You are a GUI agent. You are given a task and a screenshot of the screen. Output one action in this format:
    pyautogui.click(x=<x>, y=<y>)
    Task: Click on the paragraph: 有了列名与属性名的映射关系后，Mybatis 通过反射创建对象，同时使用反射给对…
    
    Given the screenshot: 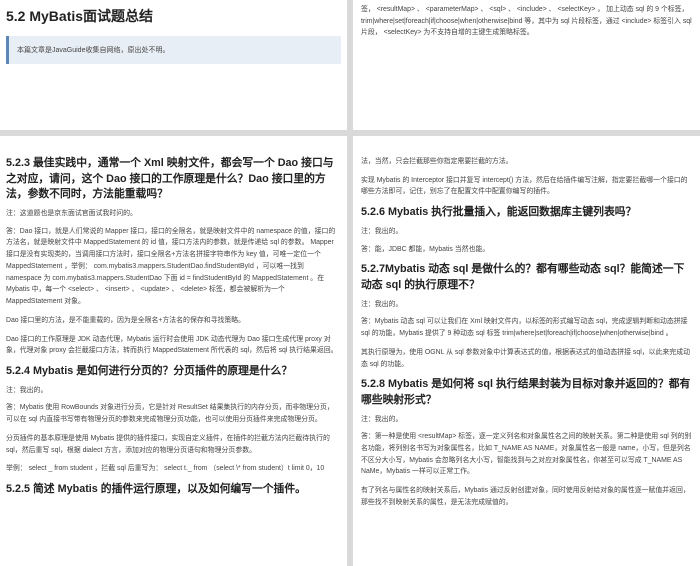 What is the action you would take?
    pyautogui.click(x=525, y=496)
    